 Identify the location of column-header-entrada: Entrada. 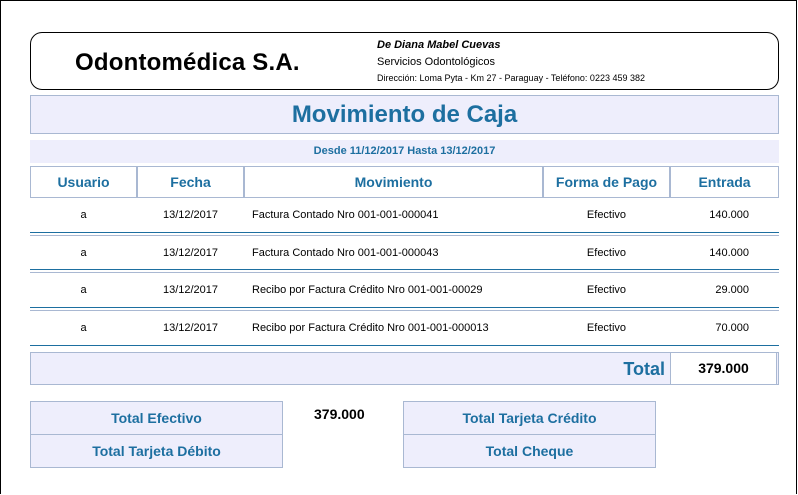
(724, 182).